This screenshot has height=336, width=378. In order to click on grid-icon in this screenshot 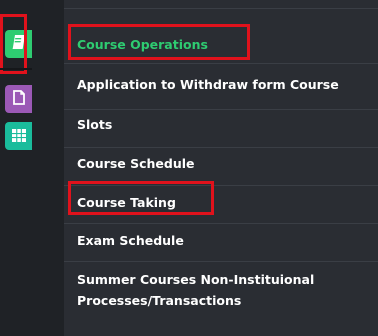, I will do `click(18, 136)`.